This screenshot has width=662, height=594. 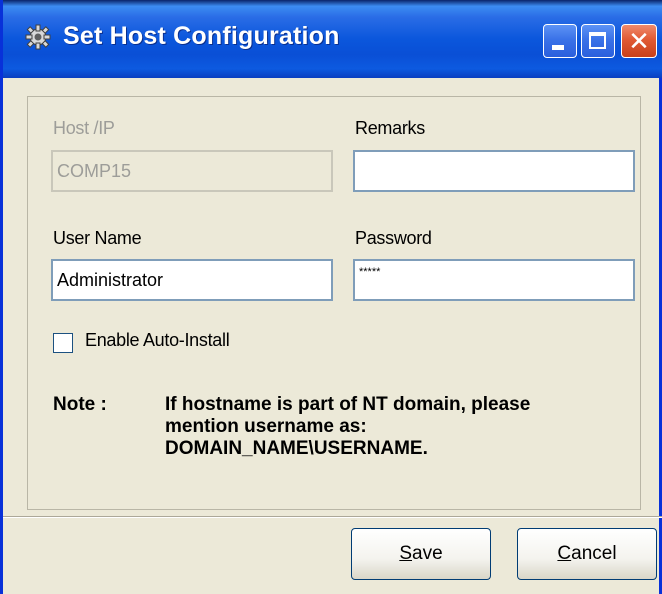 I want to click on cancel-label: ancel, so click(x=594, y=553).